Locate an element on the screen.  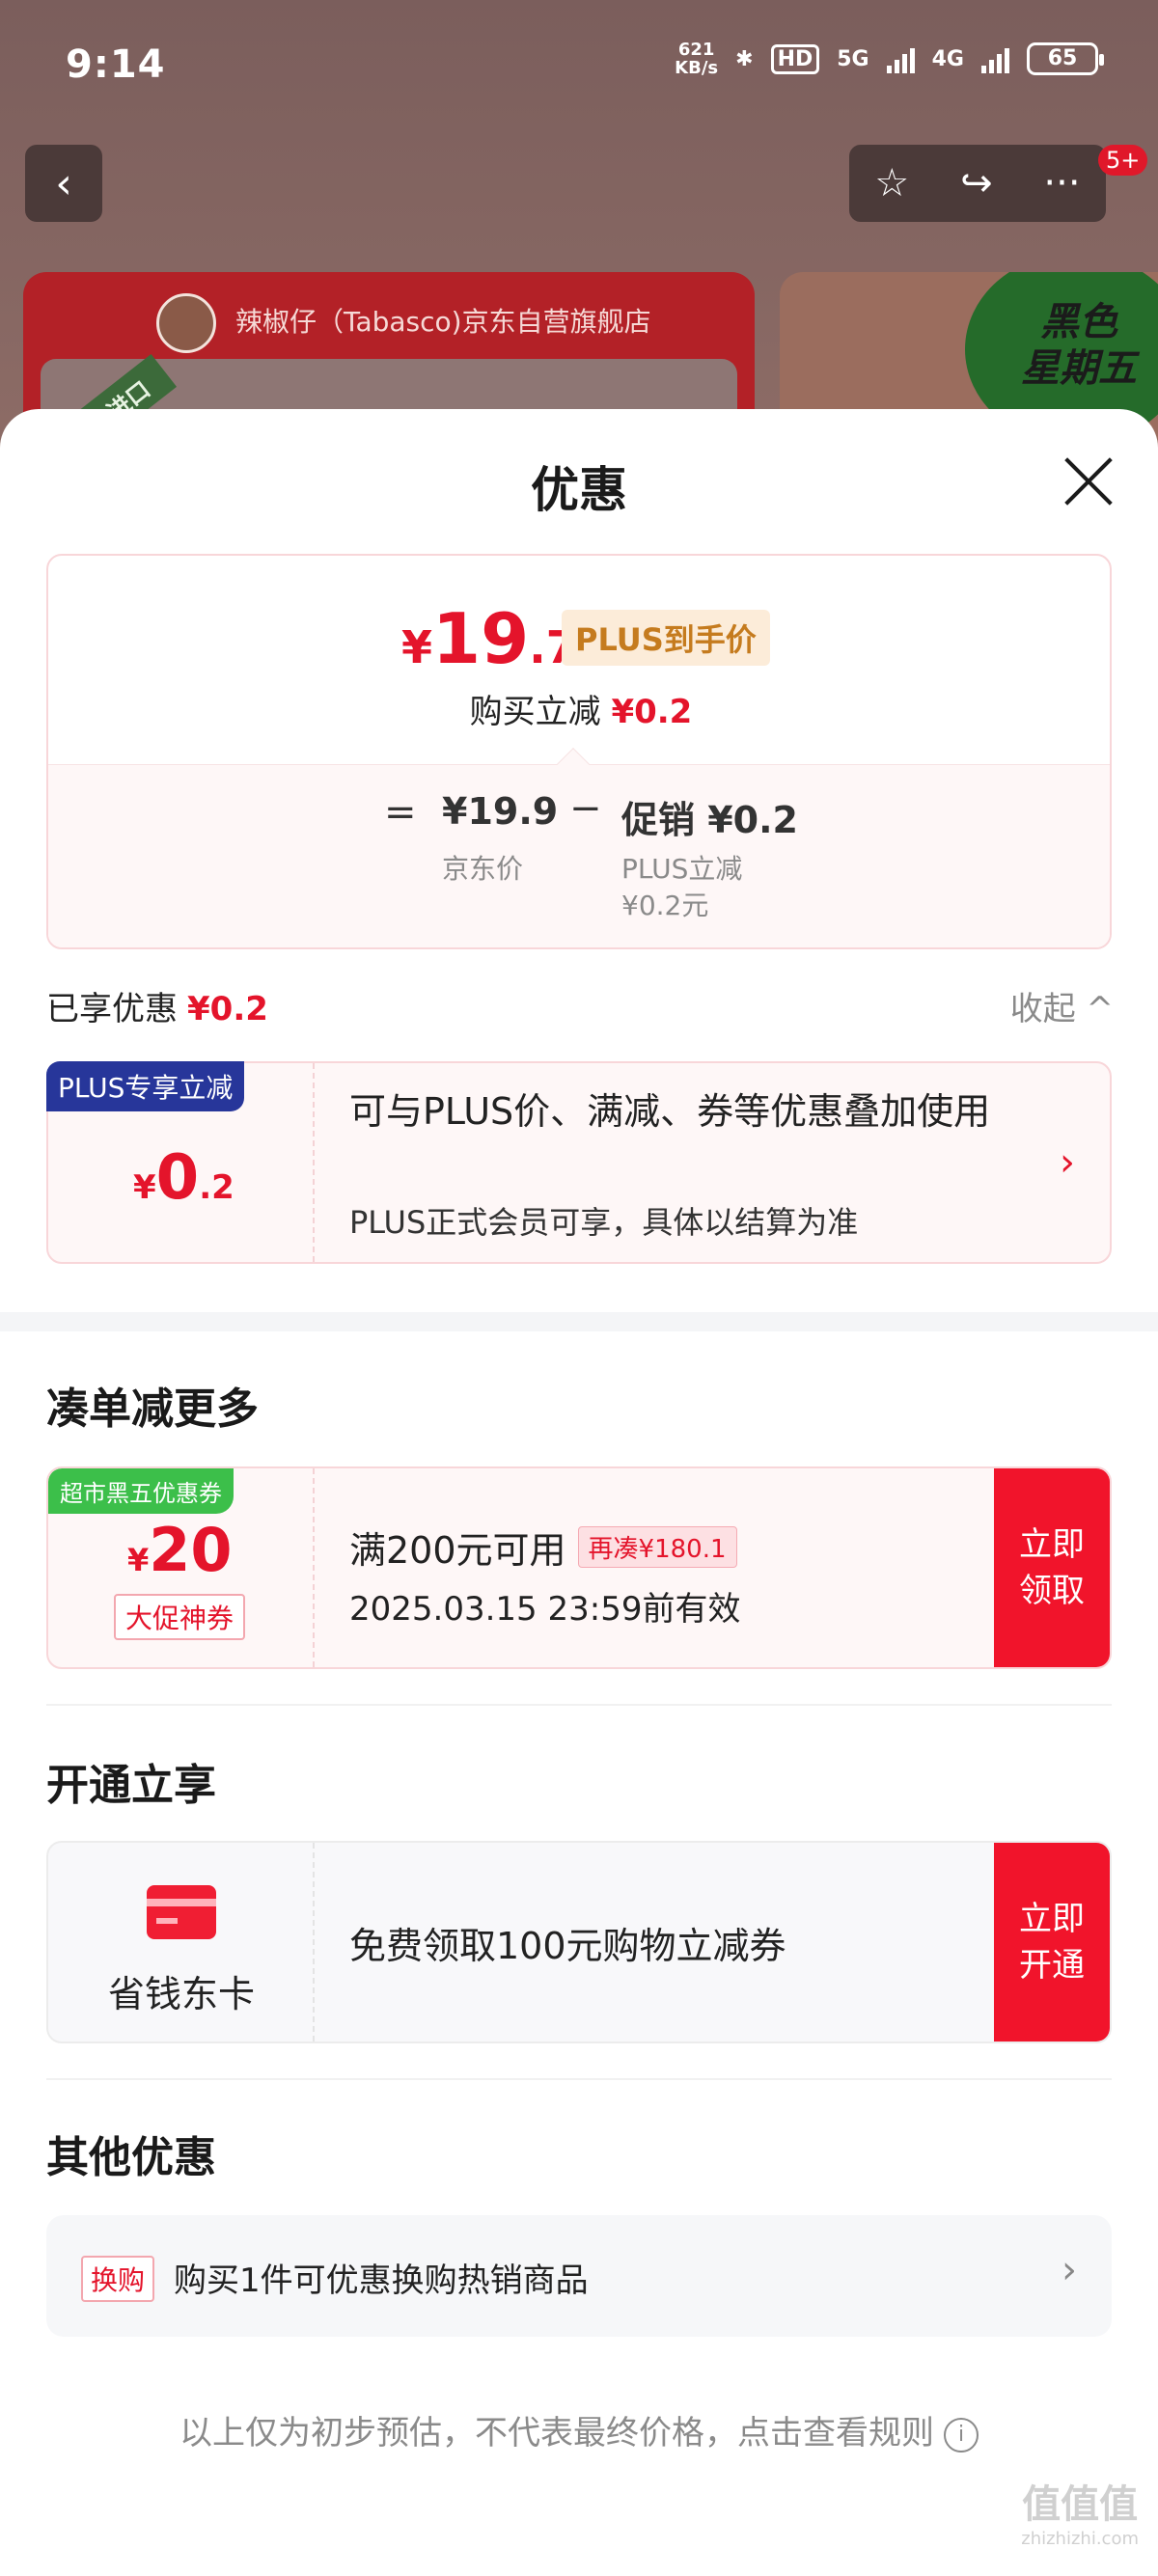
credit-card-icon is located at coordinates (181, 1912).